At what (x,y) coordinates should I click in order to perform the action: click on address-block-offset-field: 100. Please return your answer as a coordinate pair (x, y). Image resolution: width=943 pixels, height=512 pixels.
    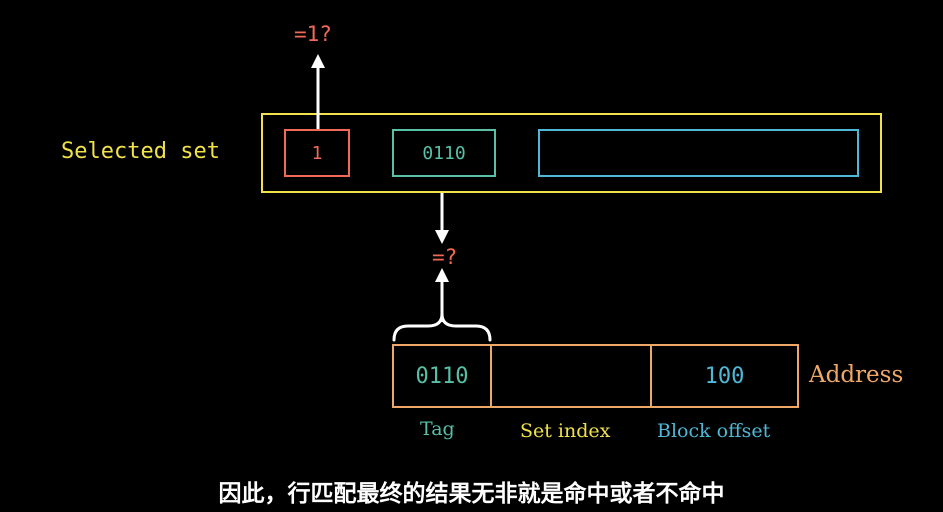
    Looking at the image, I should click on (724, 376).